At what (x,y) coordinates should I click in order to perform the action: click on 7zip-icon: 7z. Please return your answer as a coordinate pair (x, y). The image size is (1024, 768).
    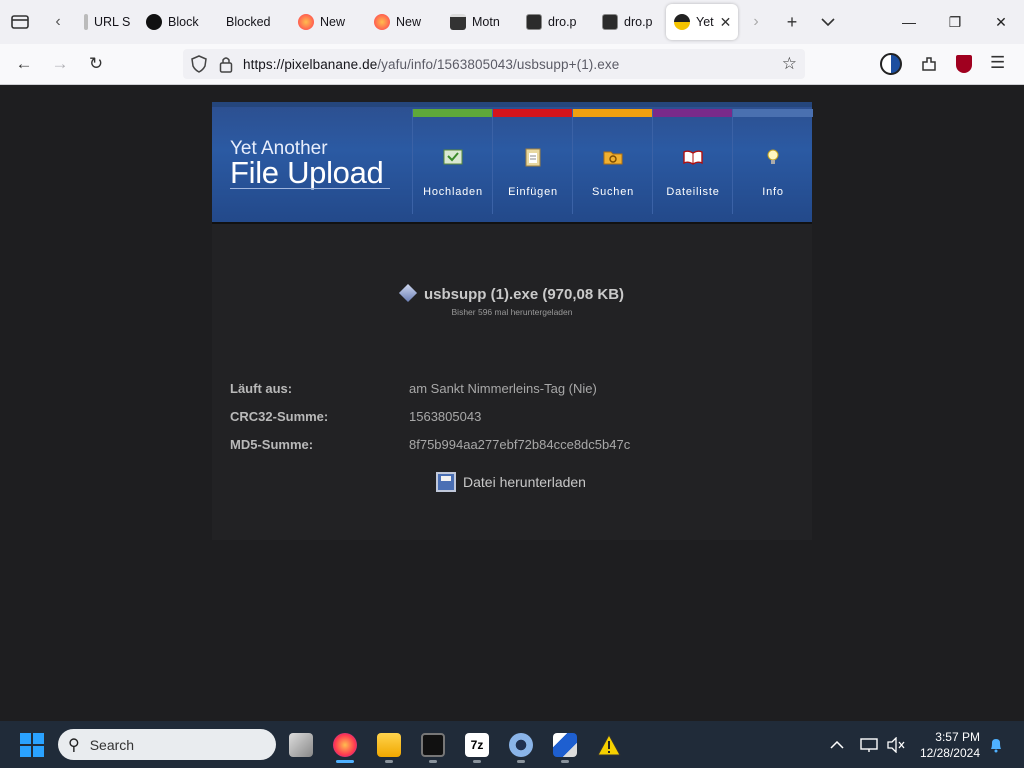
    Looking at the image, I should click on (477, 745).